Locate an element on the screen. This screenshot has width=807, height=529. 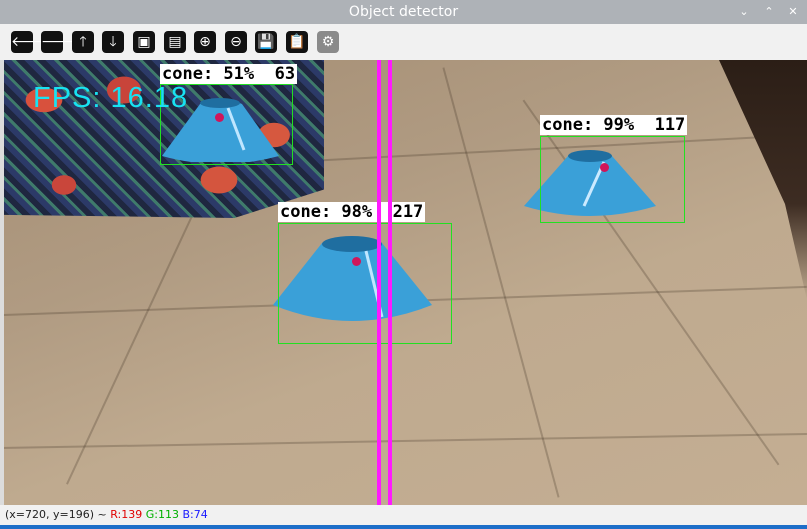
pan-down-icon: 🡓 is located at coordinates (113, 42).